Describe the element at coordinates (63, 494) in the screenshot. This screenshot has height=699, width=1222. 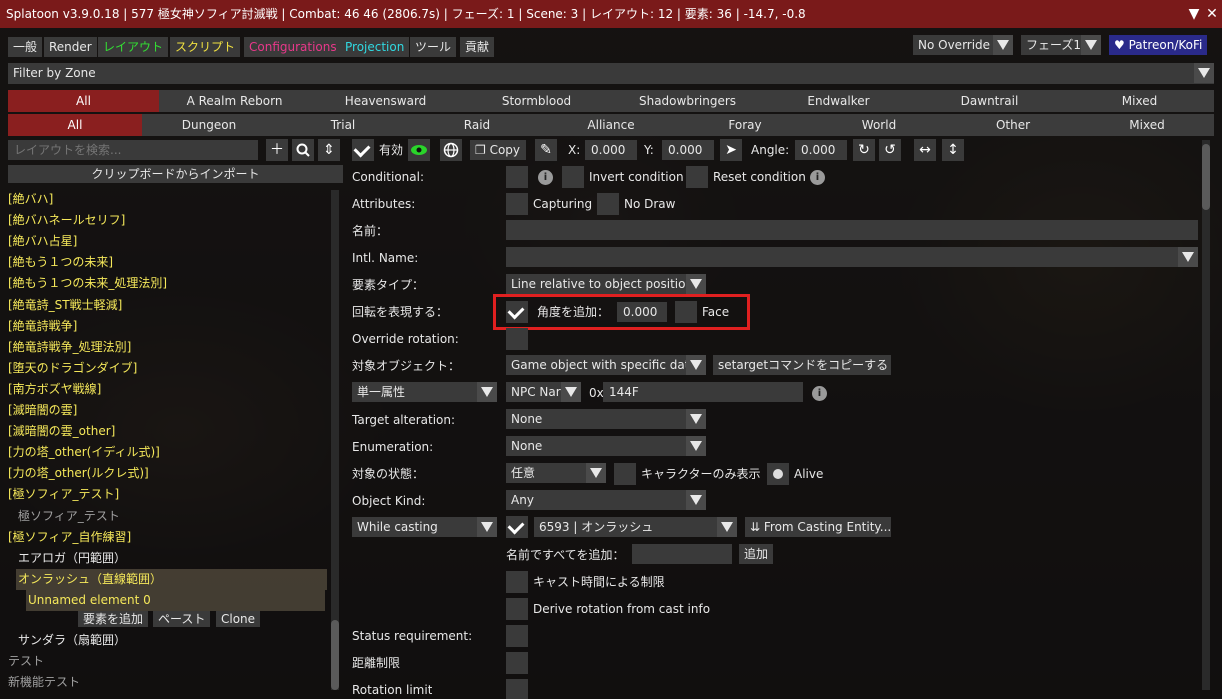
I see `tree-item: [極ソフィア_テスト]` at that location.